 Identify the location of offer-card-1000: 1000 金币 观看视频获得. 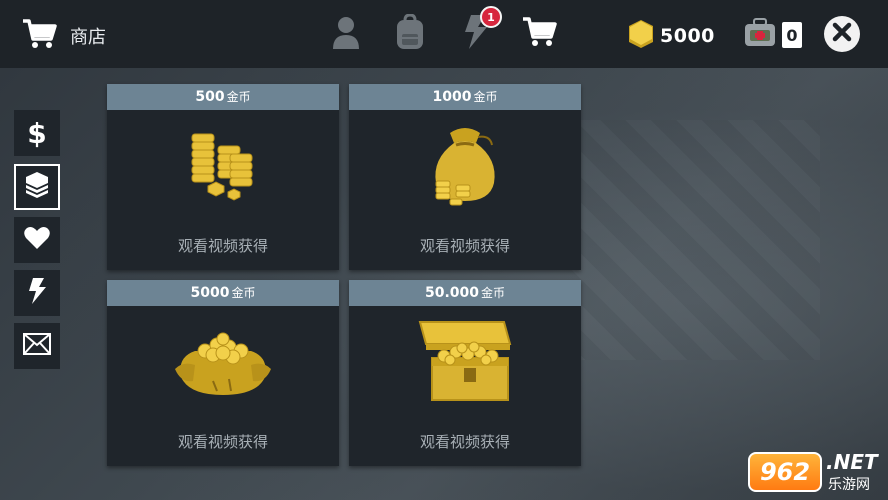
(465, 177).